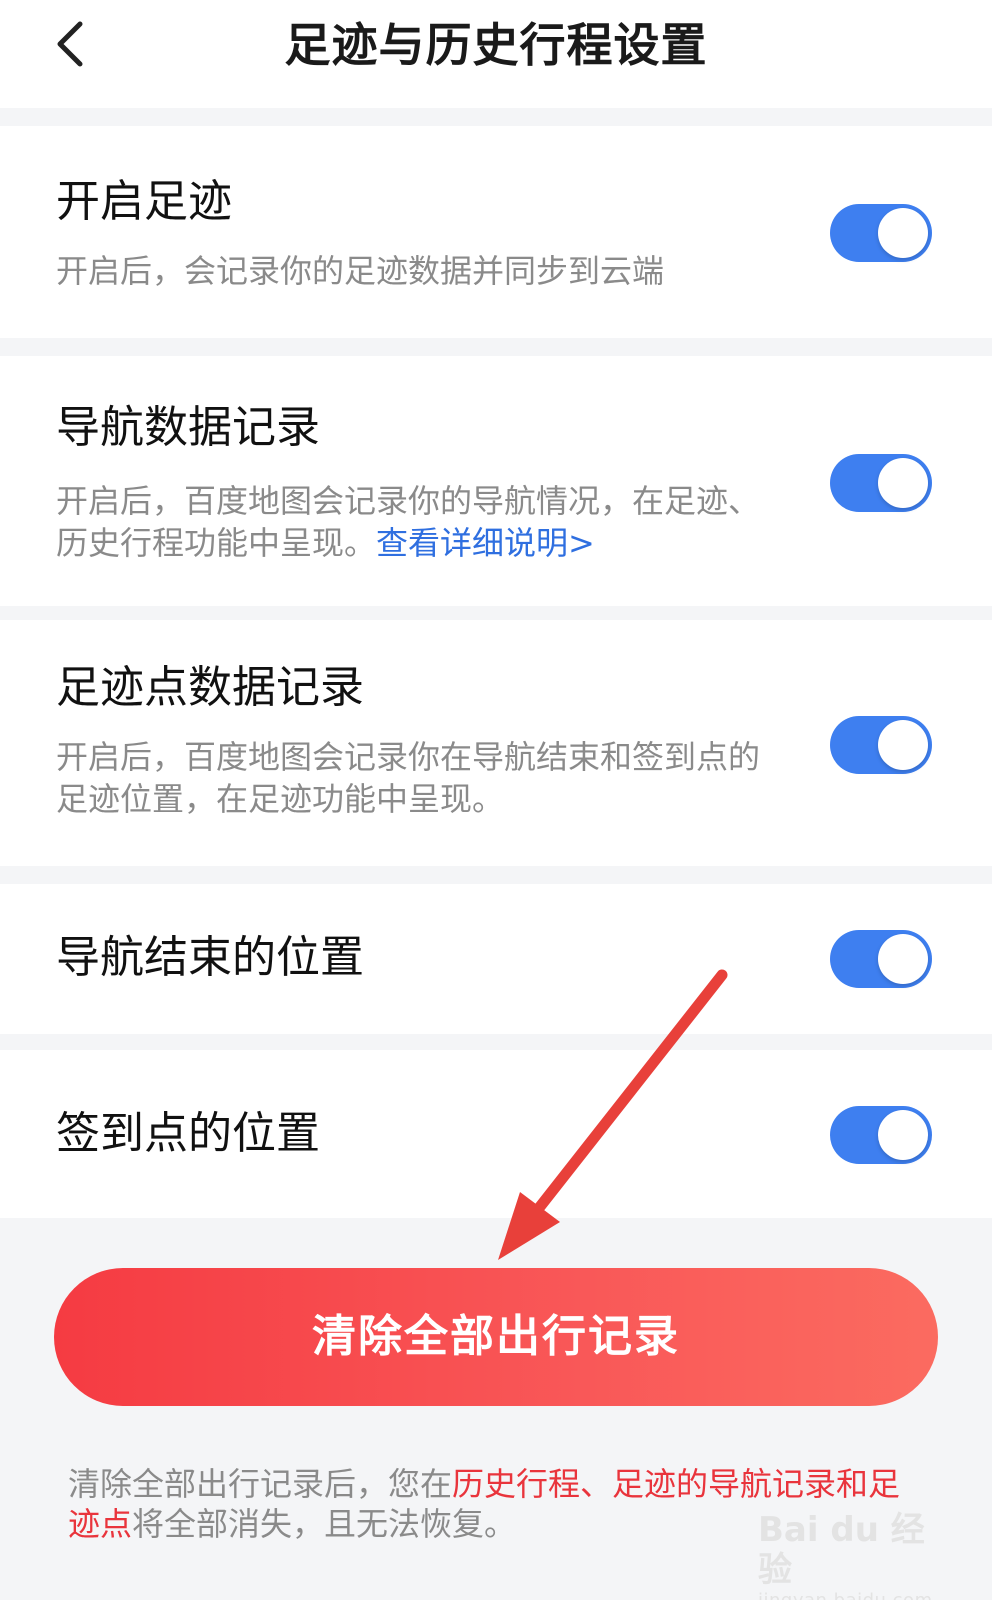  Describe the element at coordinates (188, 1133) in the screenshot. I see `setting-title: 签到点的位置` at that location.